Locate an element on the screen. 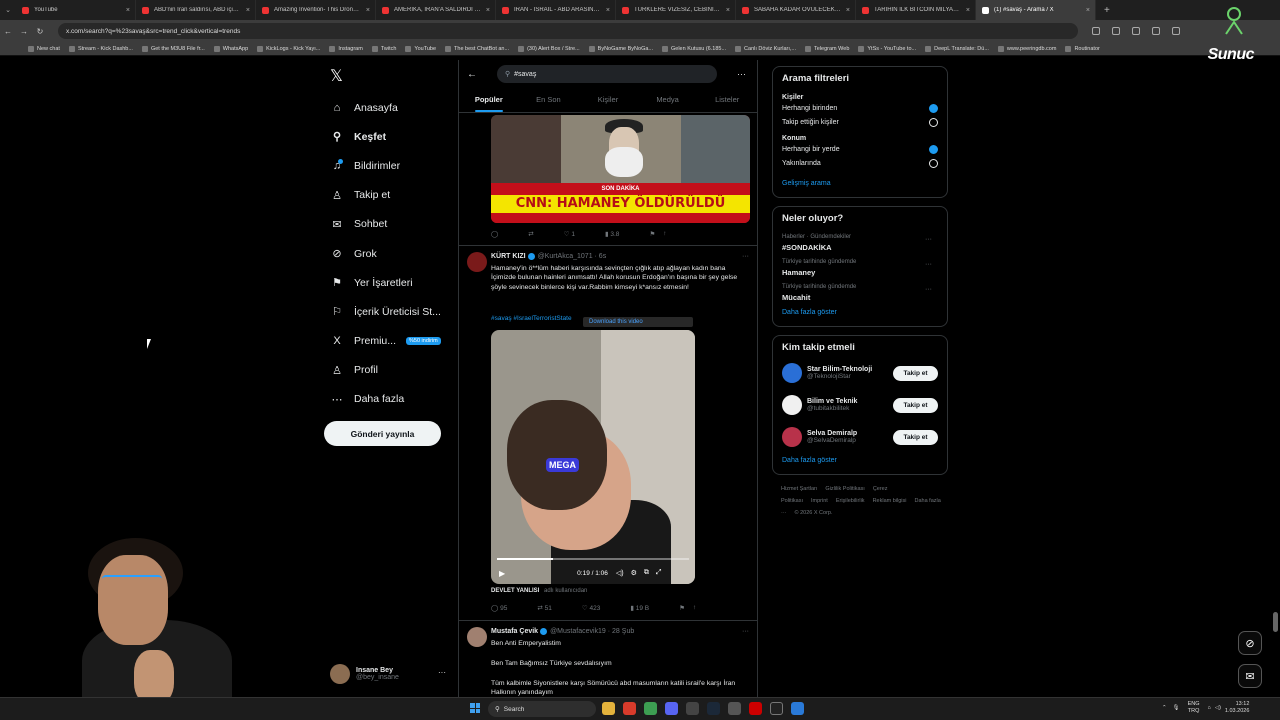  steam-icon is located at coordinates (713, 708).